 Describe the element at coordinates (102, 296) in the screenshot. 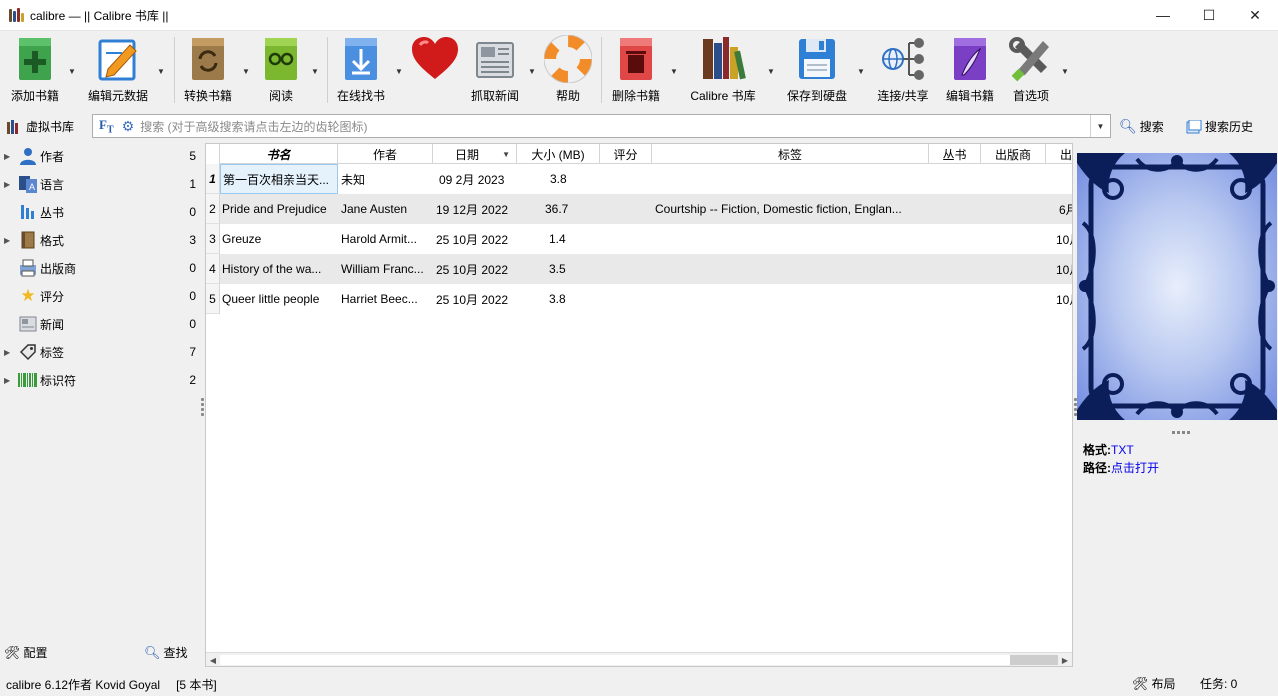

I see `tag-category-rating: ★ 评分 0` at that location.